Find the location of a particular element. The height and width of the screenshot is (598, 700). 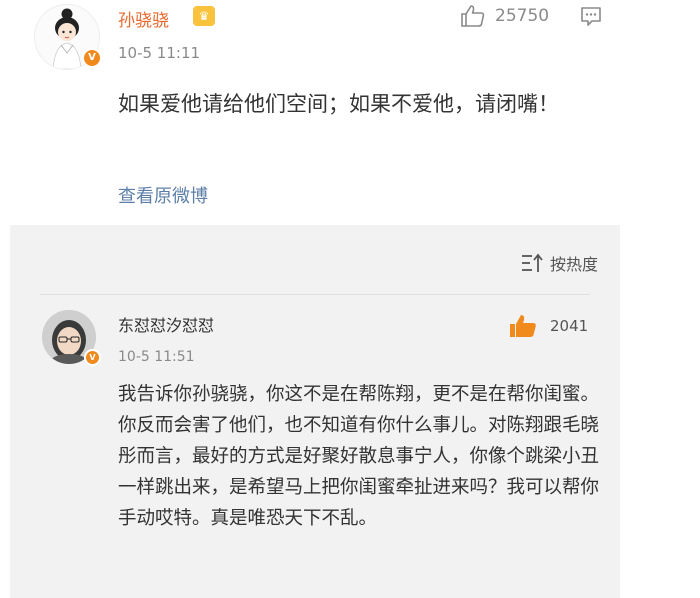

sort-hot-icon is located at coordinates (532, 262).